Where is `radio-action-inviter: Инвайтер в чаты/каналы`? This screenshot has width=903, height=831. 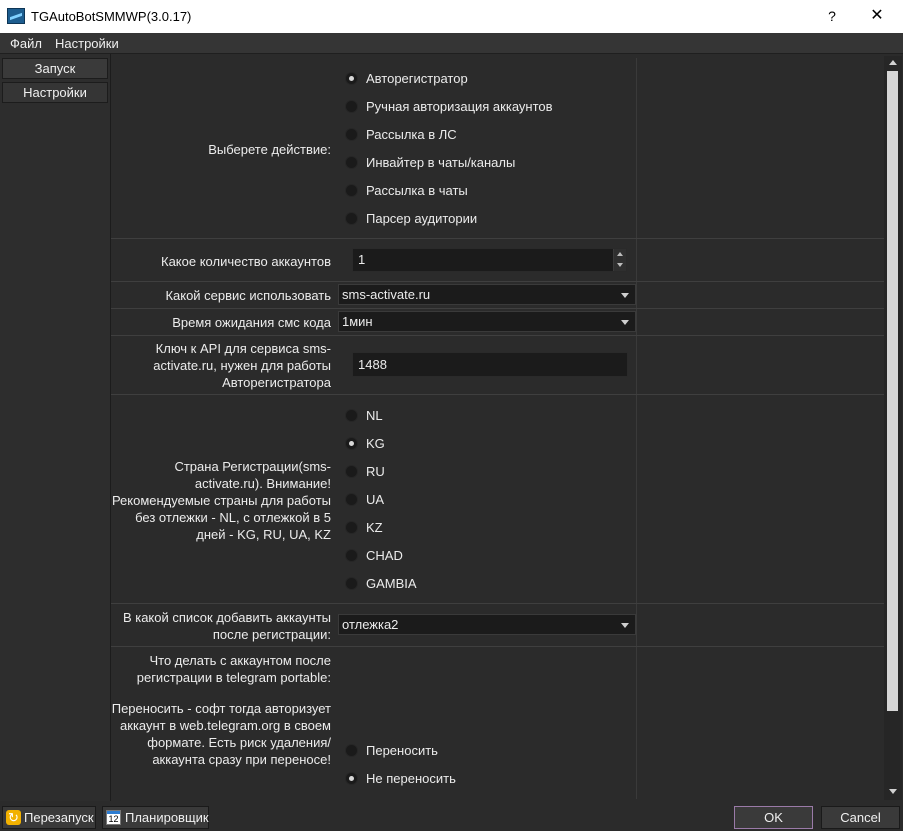 radio-action-inviter: Инвайтер в чаты/каналы is located at coordinates (430, 162).